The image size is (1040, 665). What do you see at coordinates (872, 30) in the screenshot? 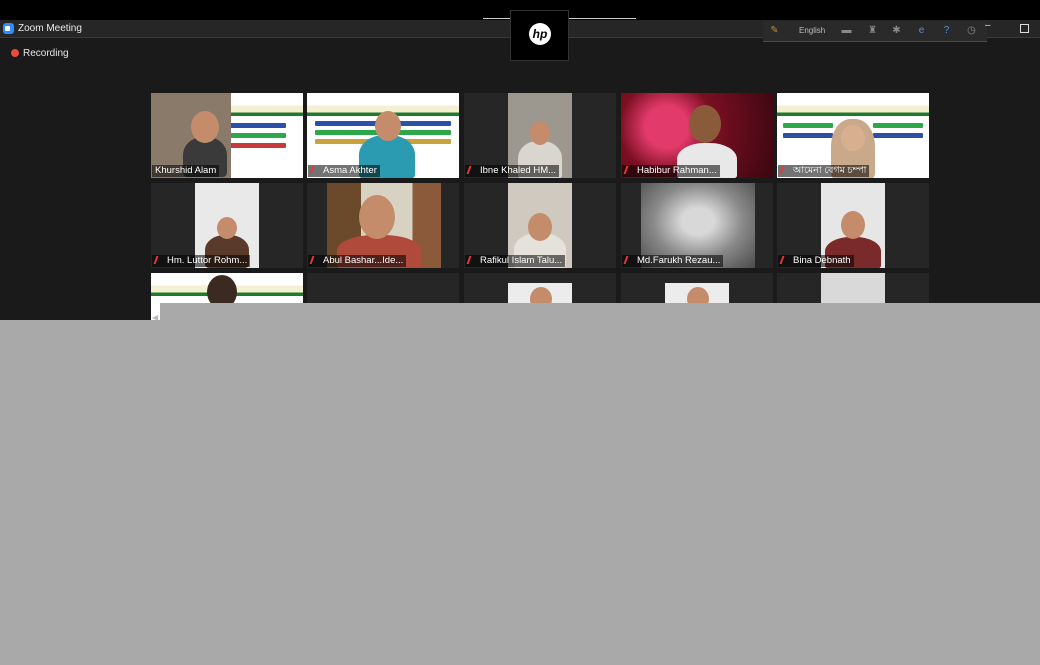
I see `pin-icon: ♜` at bounding box center [872, 30].